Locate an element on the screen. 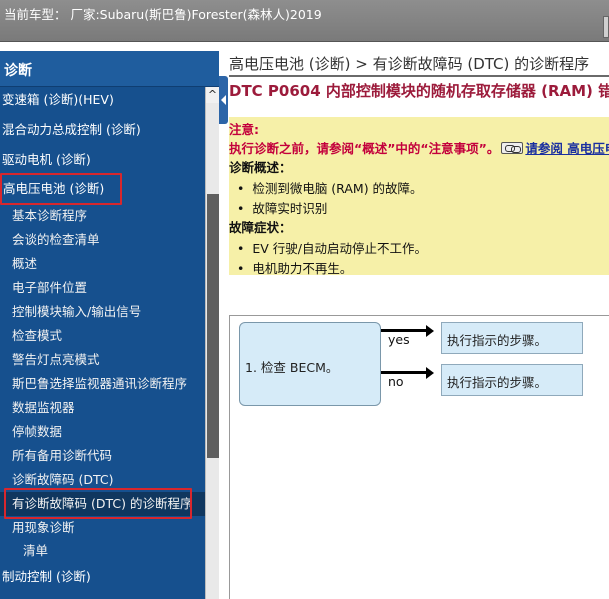 Image resolution: width=609 pixels, height=599 pixels. sidebar-header: 诊断 is located at coordinates (109, 69).